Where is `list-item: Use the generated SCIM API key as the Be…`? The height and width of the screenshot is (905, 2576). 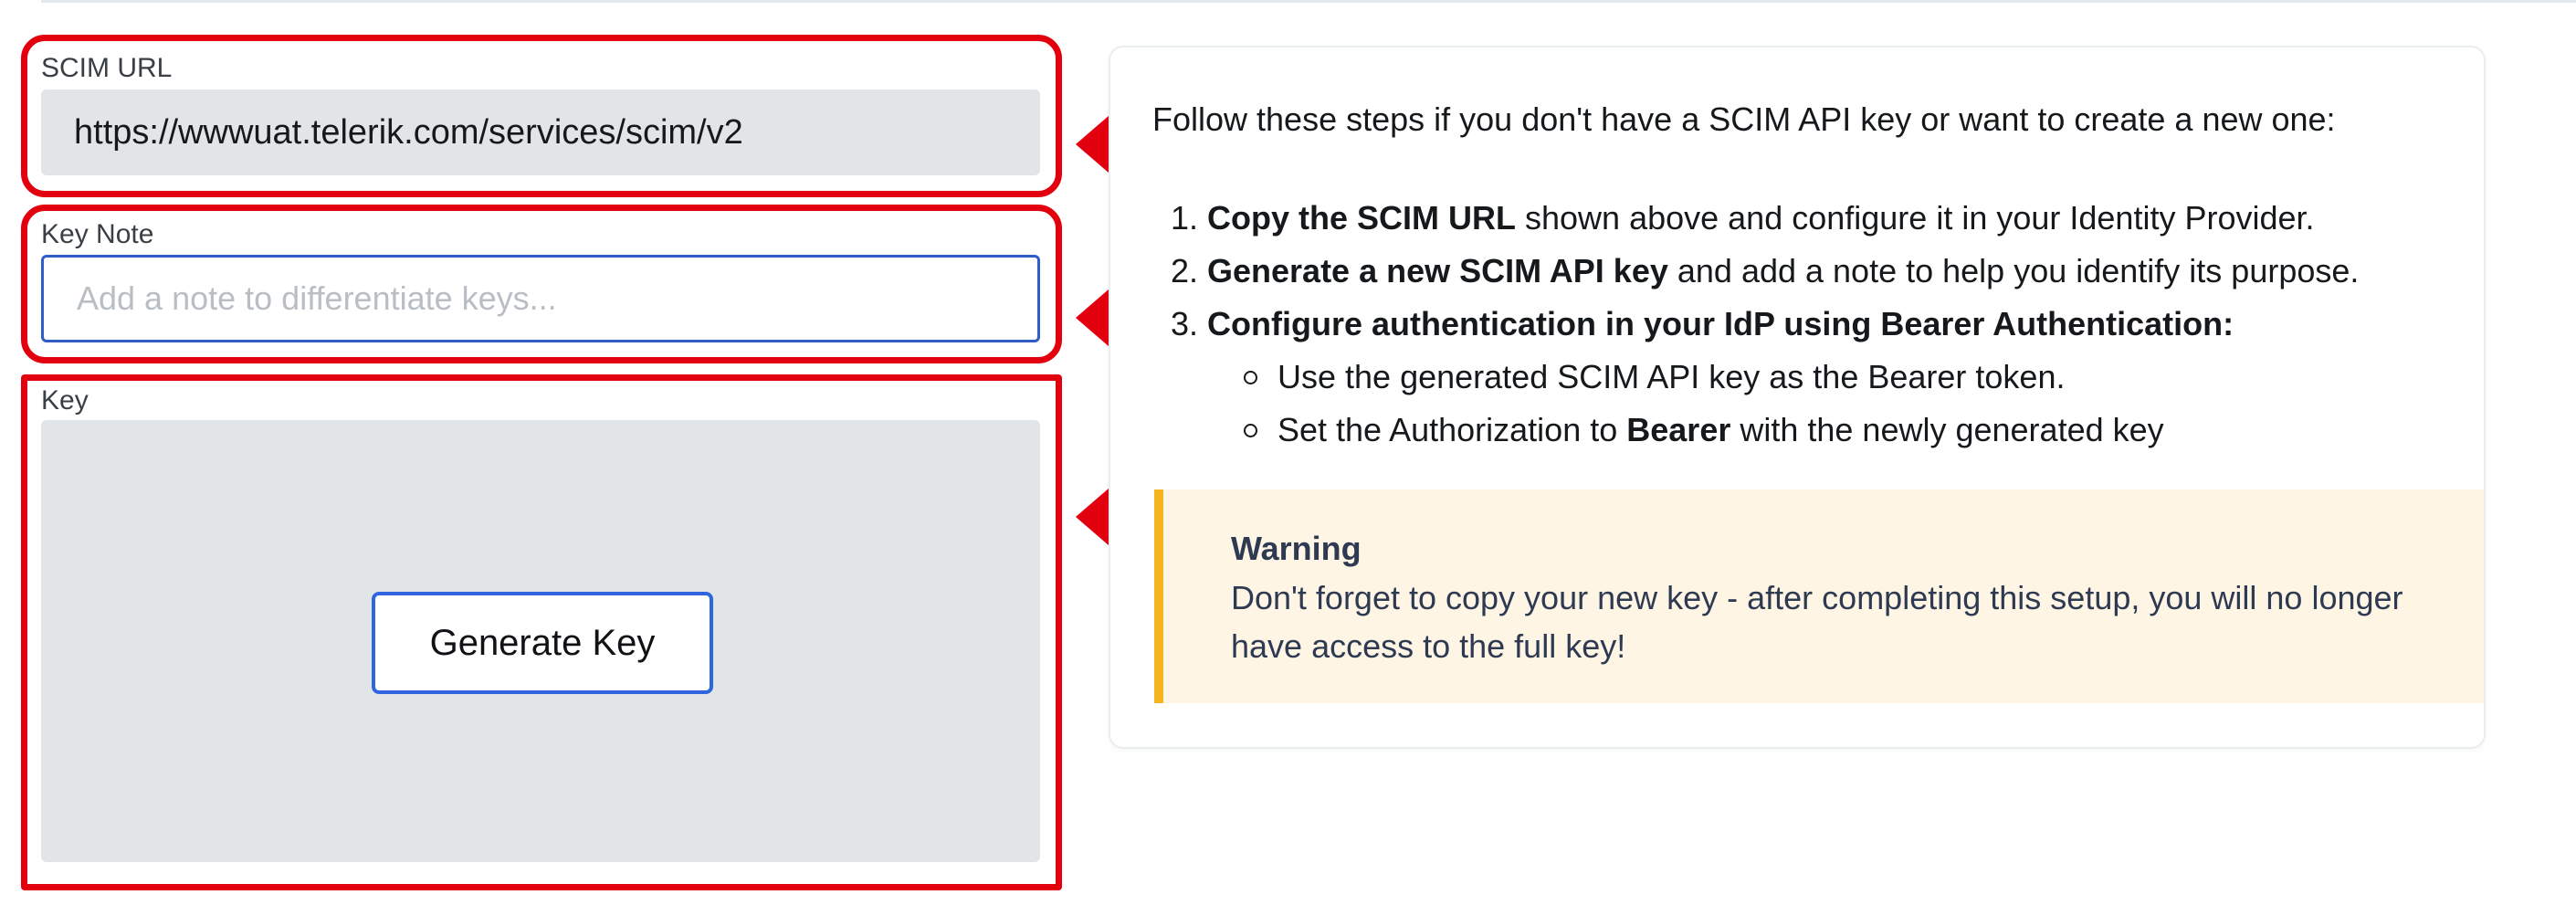
list-item: Use the generated SCIM API key as the Be… is located at coordinates (1762, 377).